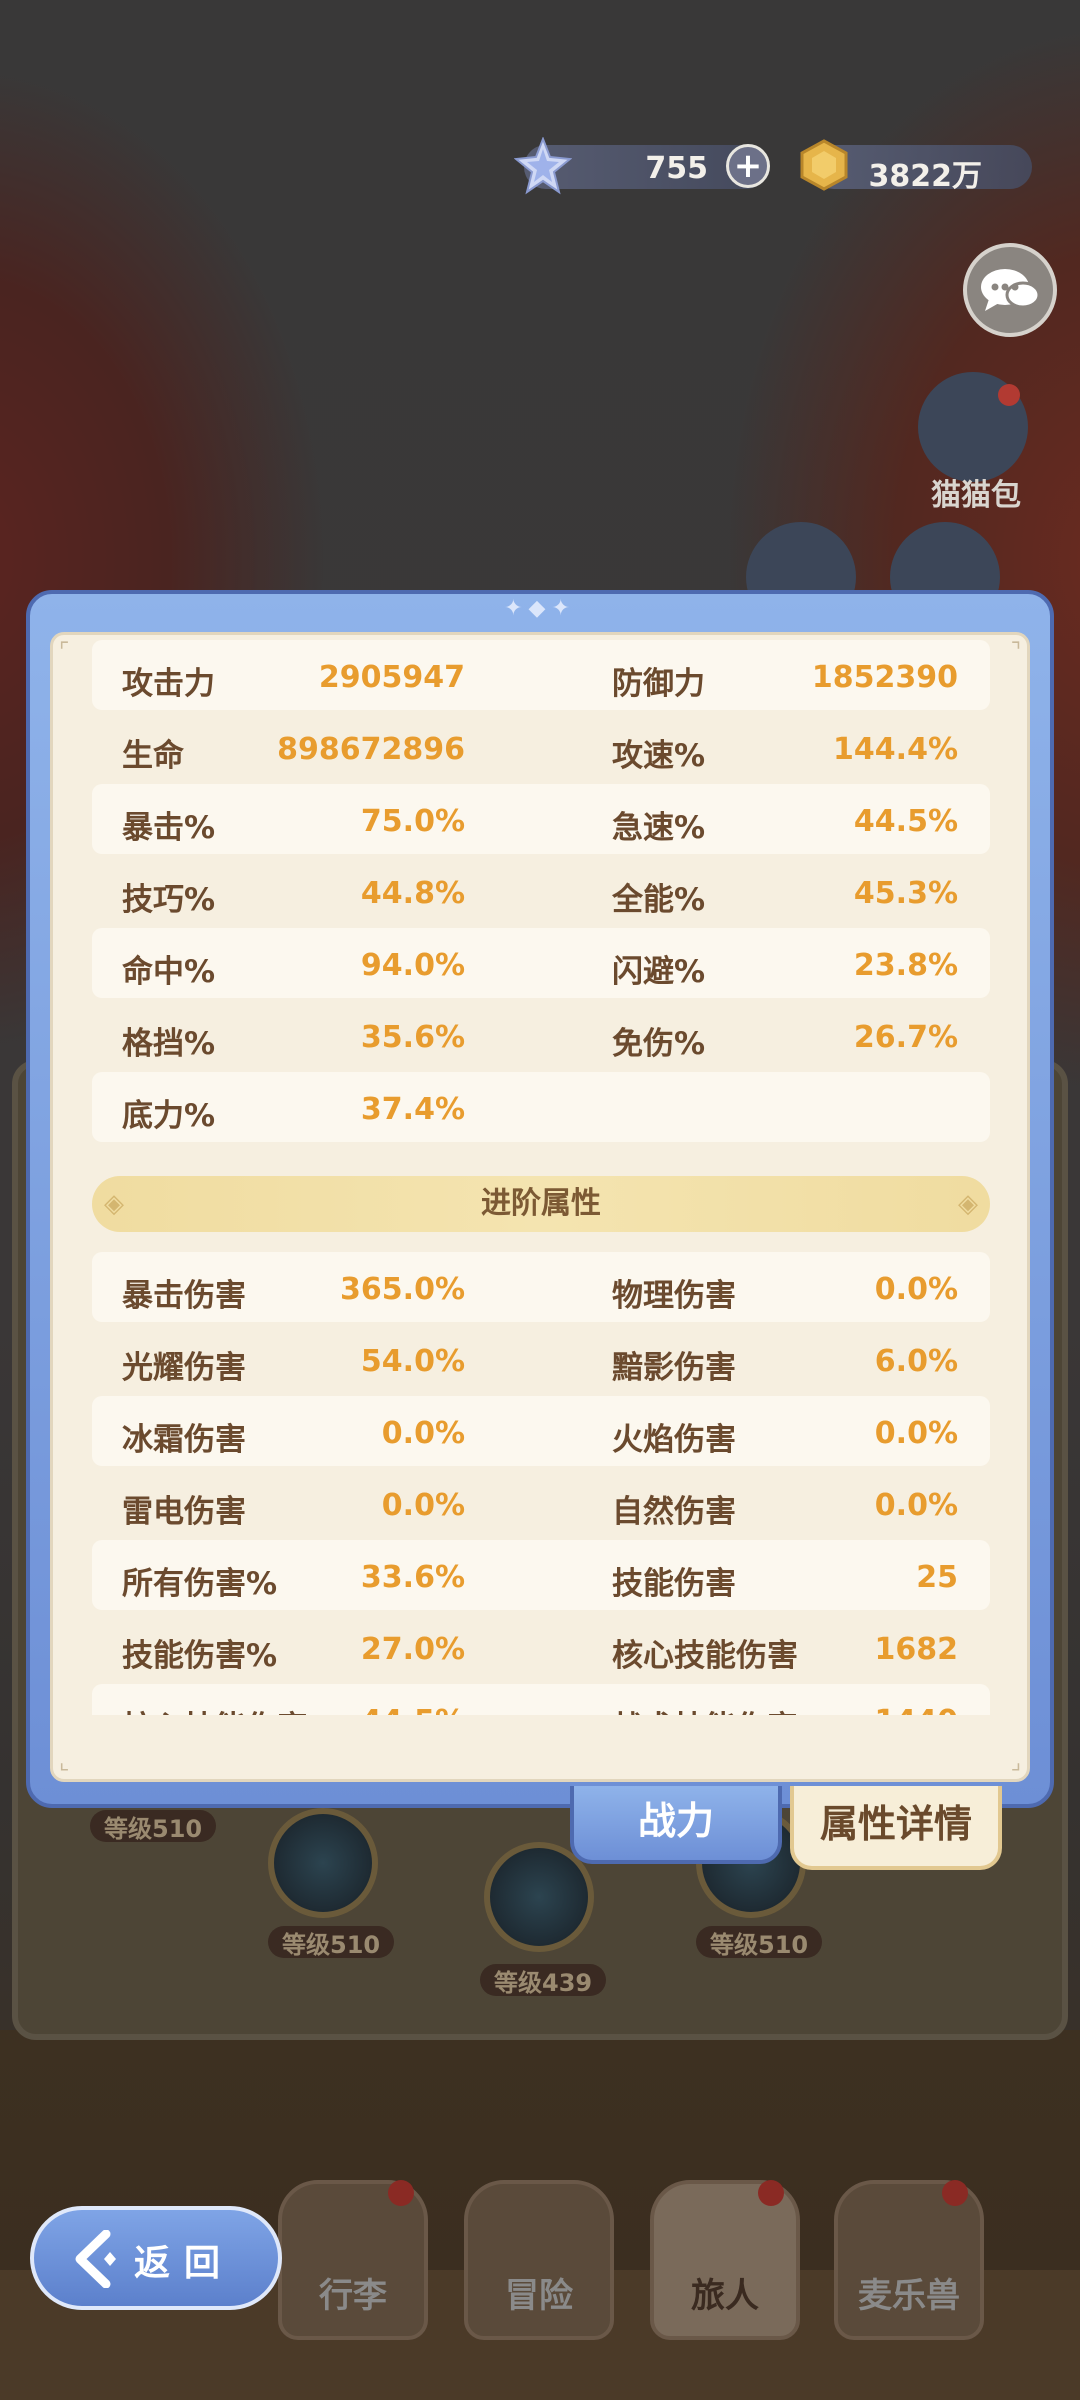 The height and width of the screenshot is (2400, 1080). Describe the element at coordinates (884, 677) in the screenshot. I see `stat-value: 1852390` at that location.